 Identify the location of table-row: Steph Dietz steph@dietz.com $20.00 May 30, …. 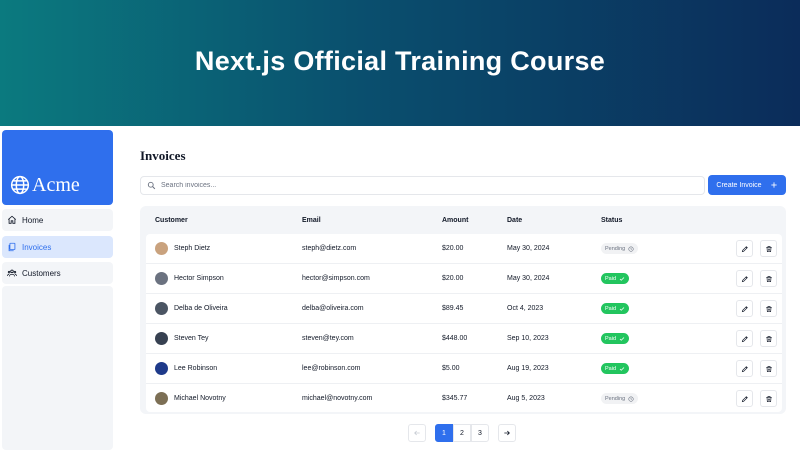
(464, 249).